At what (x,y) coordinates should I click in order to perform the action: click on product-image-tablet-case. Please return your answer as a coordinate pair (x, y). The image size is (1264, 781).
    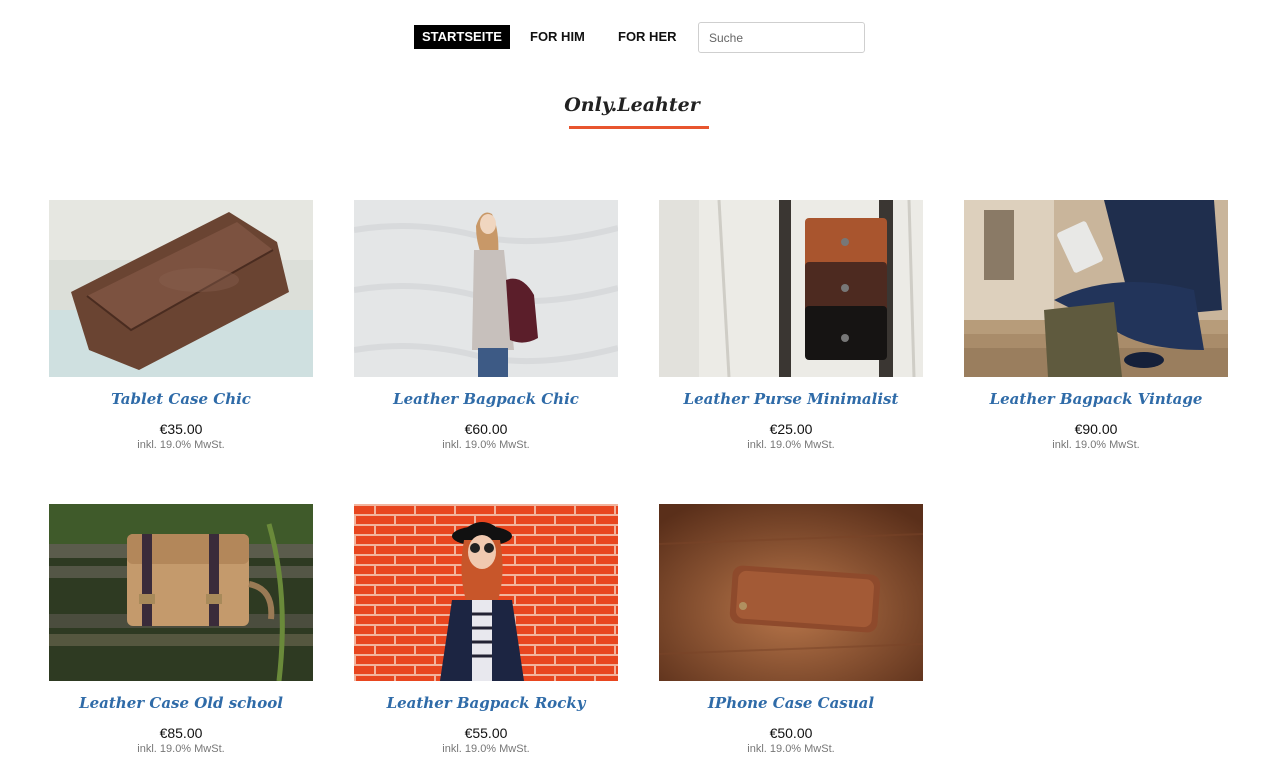
    Looking at the image, I should click on (181, 288).